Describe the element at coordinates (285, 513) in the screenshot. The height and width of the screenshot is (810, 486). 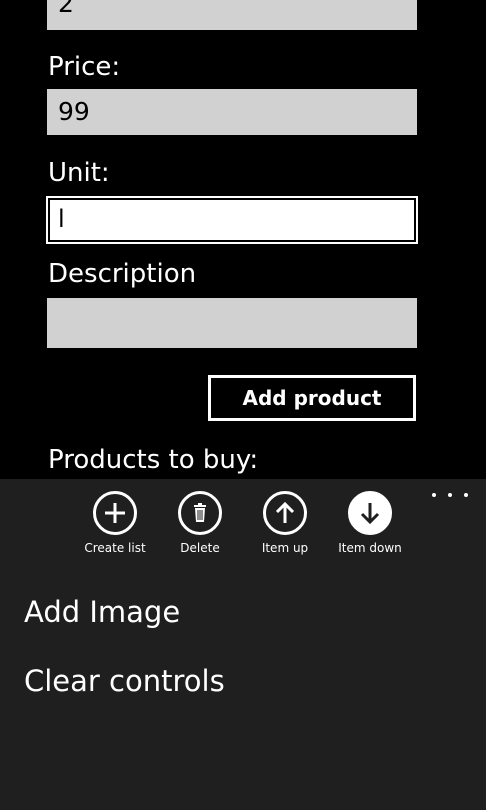
I see `arrow-up-icon` at that location.